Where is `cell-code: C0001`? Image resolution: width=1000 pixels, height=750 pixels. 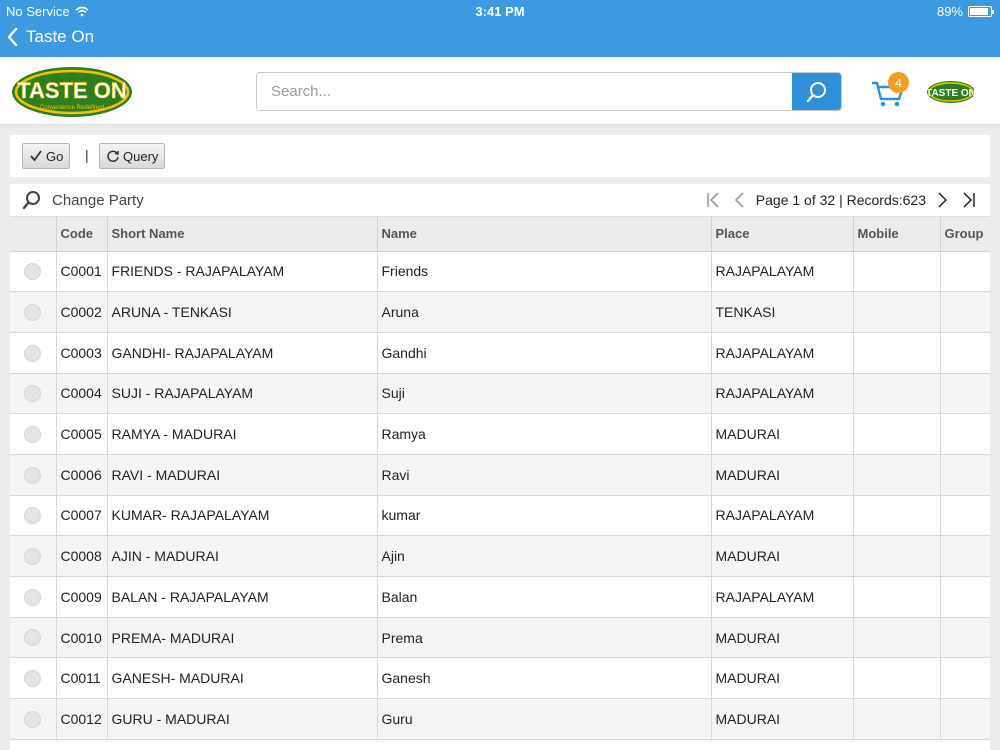
cell-code: C0001 is located at coordinates (82, 272).